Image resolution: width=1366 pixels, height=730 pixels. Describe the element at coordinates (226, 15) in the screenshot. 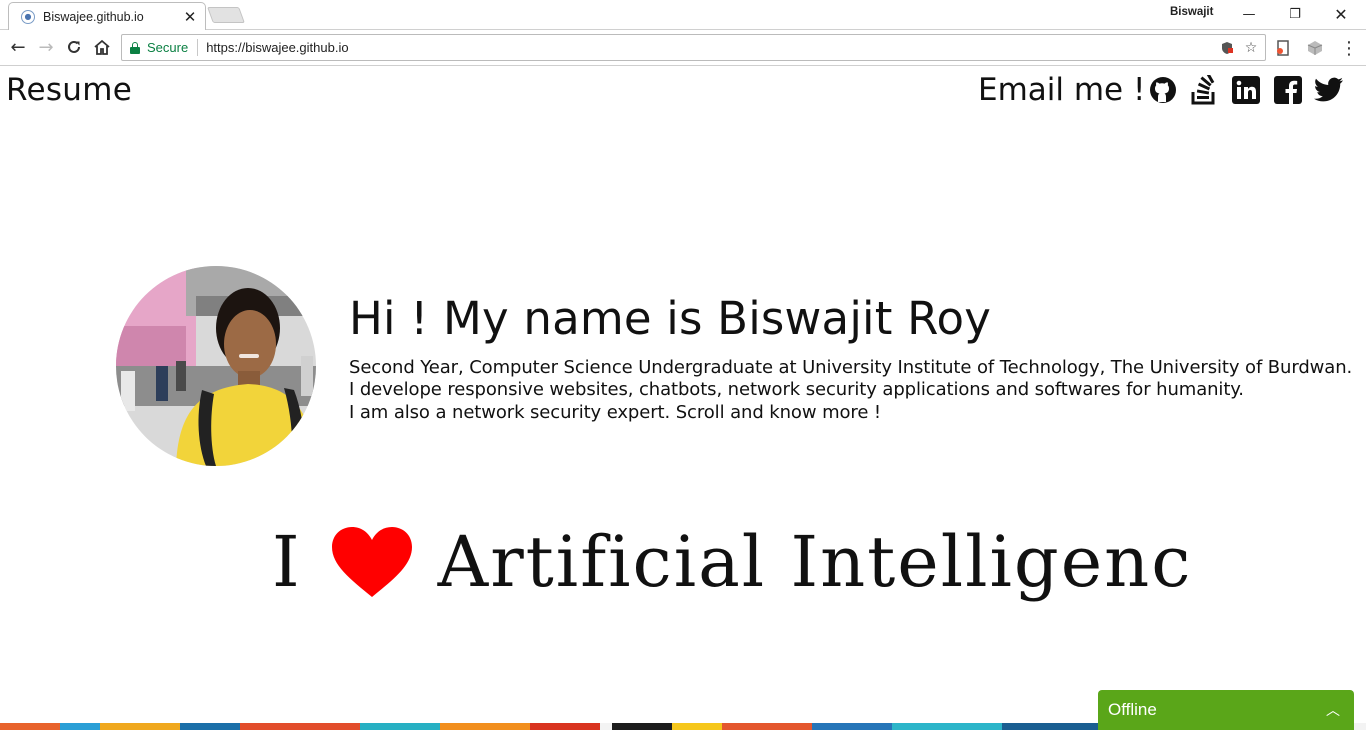

I see `new-tab-button` at that location.